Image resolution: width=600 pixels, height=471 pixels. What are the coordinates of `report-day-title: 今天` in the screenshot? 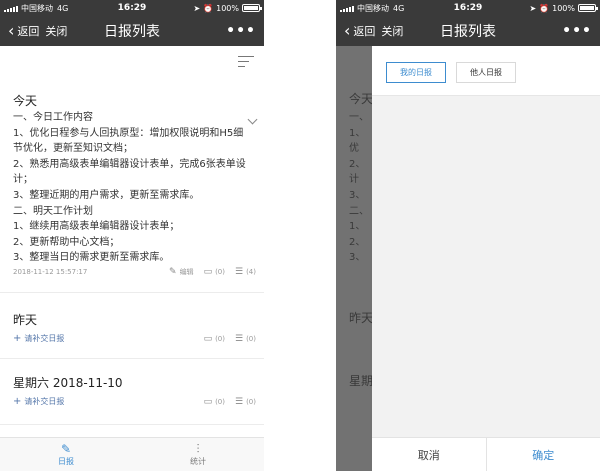 It's located at (25, 101).